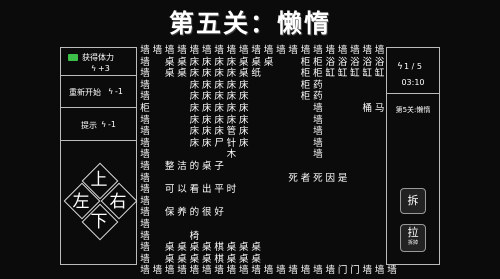 The height and width of the screenshot is (279, 500). What do you see at coordinates (343, 179) in the screenshot?
I see `board-cell: 是` at bounding box center [343, 179].